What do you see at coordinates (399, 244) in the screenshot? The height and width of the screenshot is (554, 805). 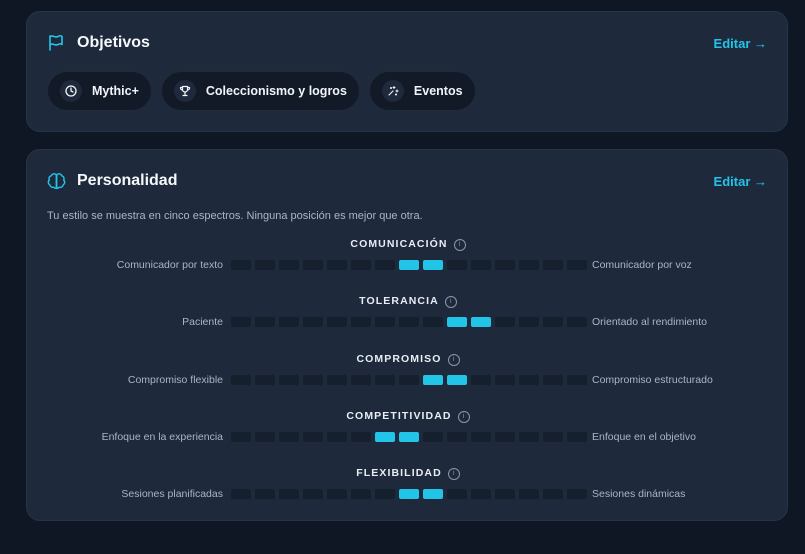 I see `spectrum-title-text: COMUNICACIÓN` at bounding box center [399, 244].